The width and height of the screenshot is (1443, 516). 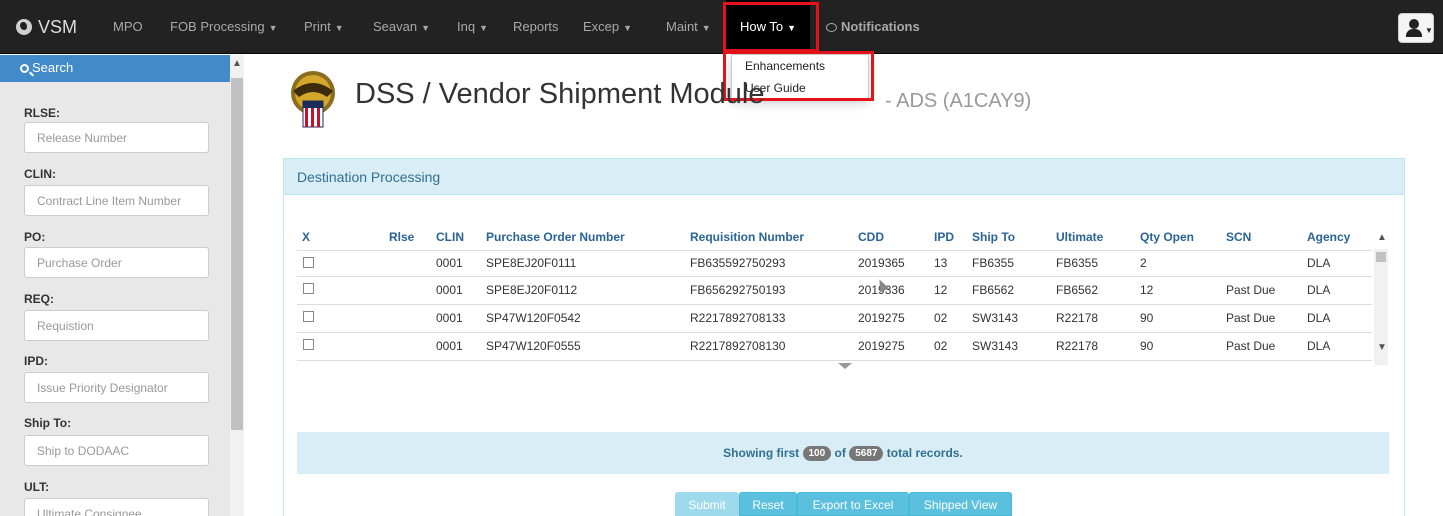 What do you see at coordinates (944, 237) in the screenshot?
I see `col-header-ipd: IPD` at bounding box center [944, 237].